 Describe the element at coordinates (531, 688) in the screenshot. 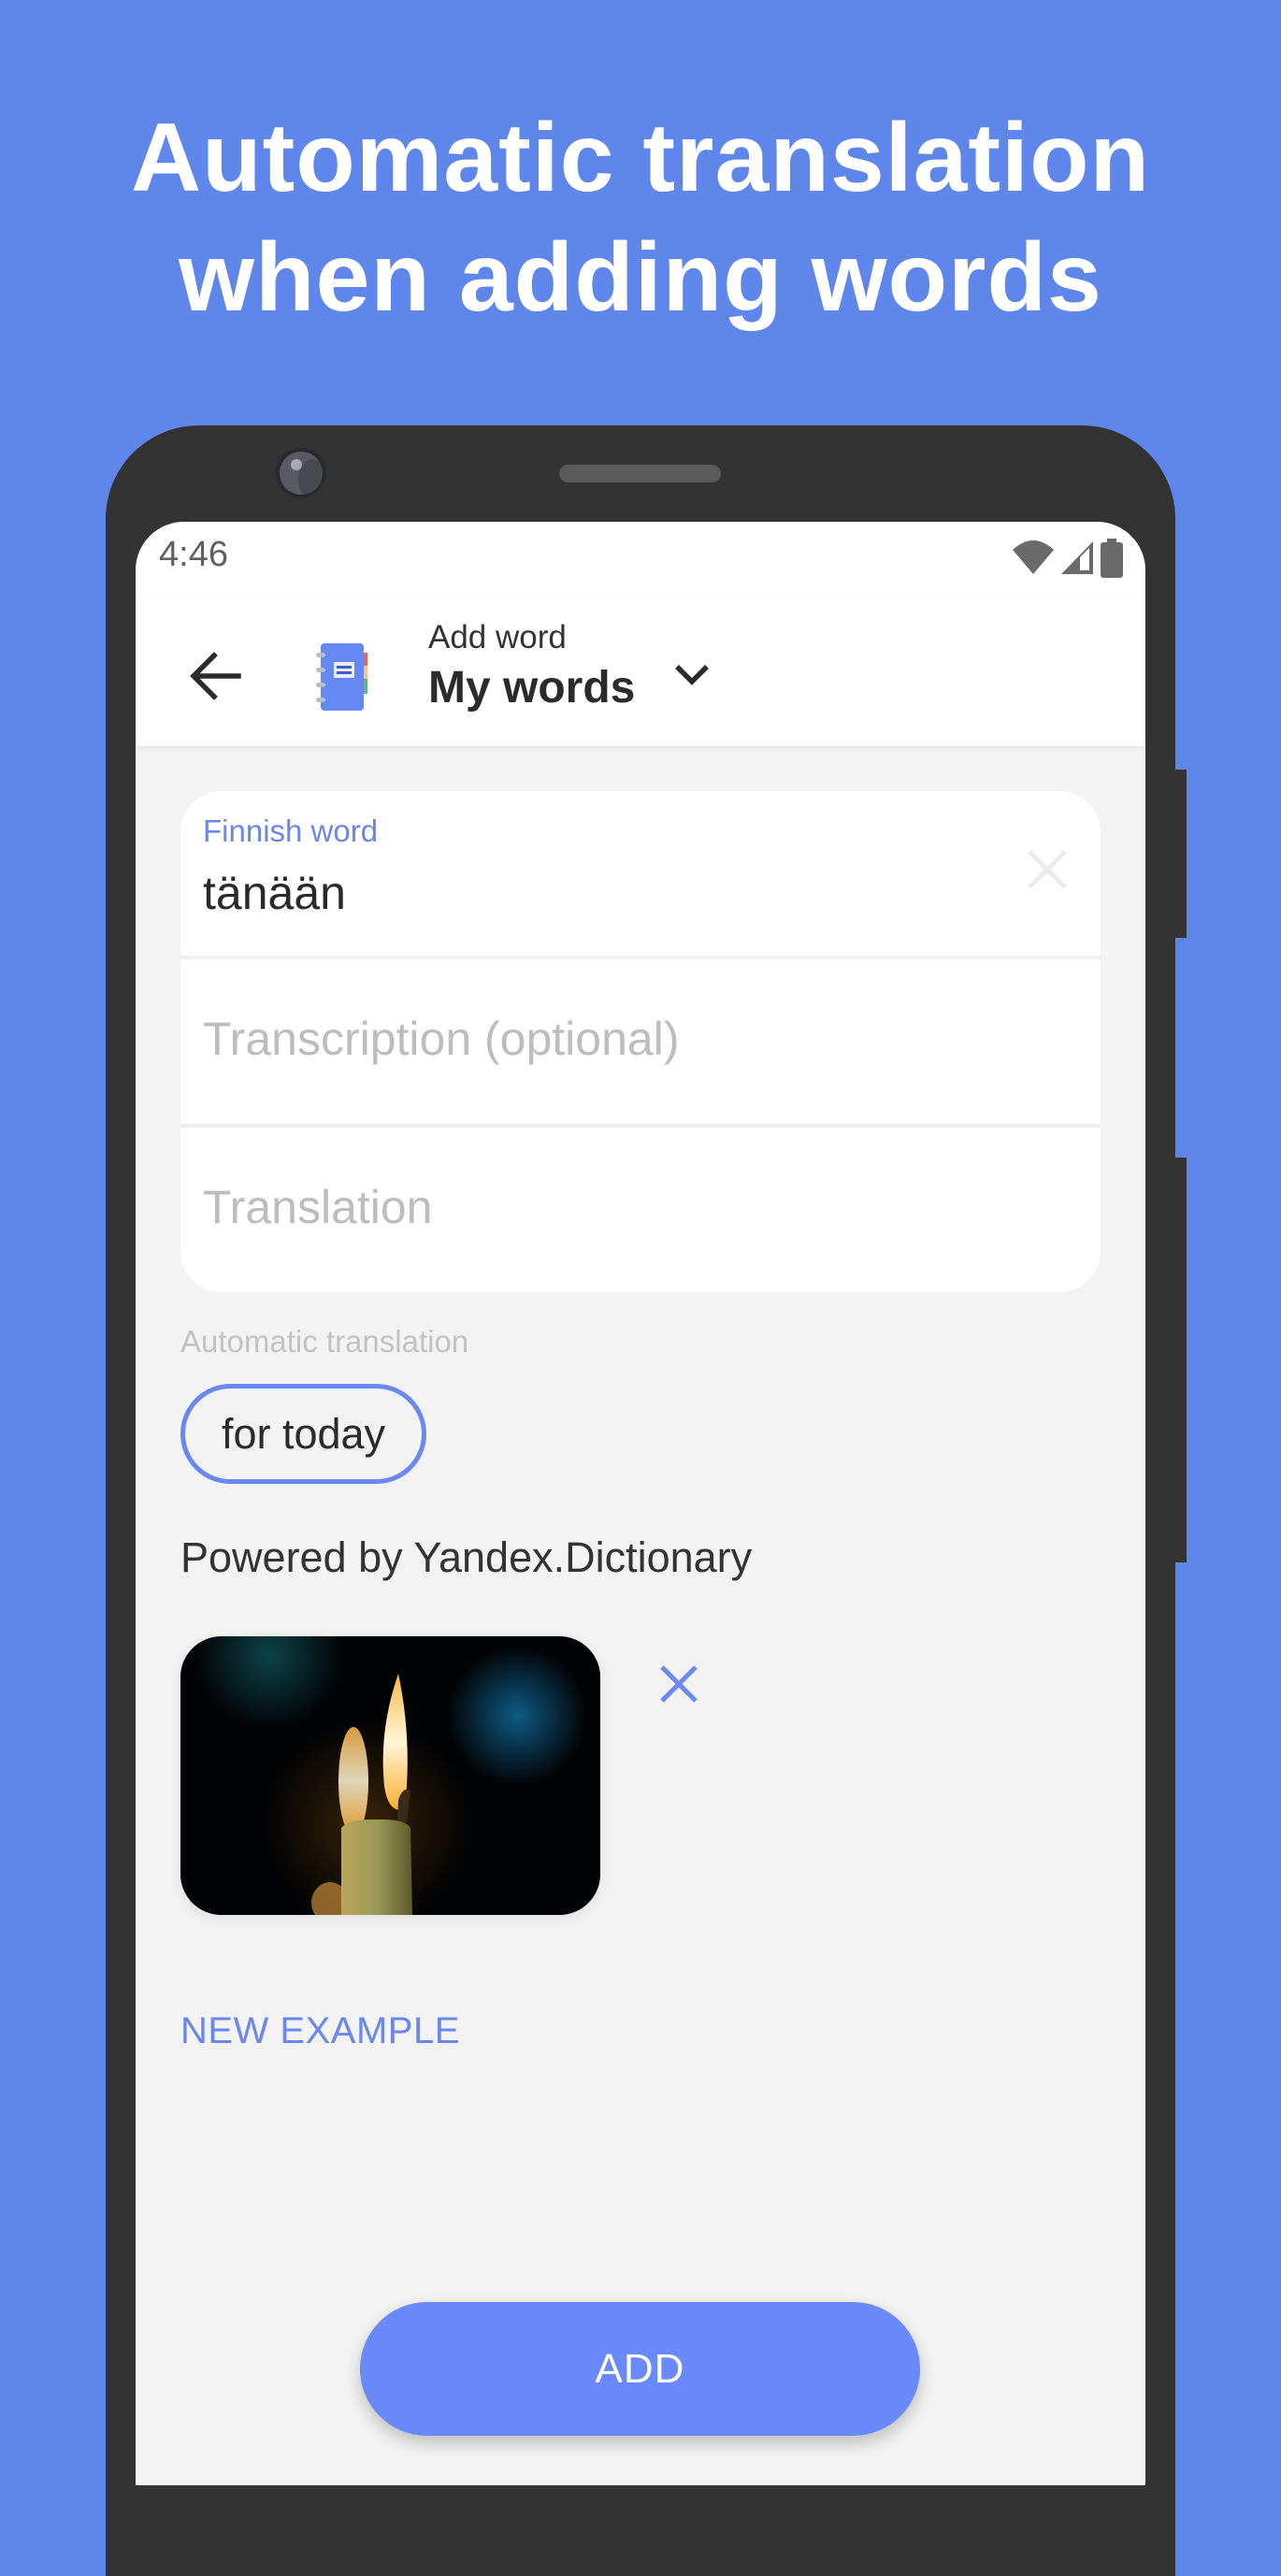

I see `dictionary-title: My words` at that location.